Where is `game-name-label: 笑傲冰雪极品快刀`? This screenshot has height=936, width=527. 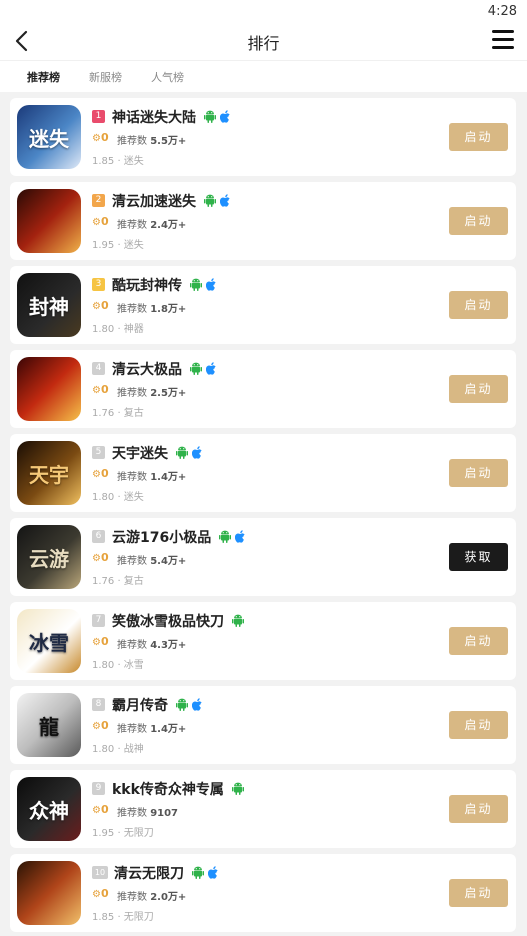
game-name-label: 笑傲冰雪极品快刀 is located at coordinates (168, 622).